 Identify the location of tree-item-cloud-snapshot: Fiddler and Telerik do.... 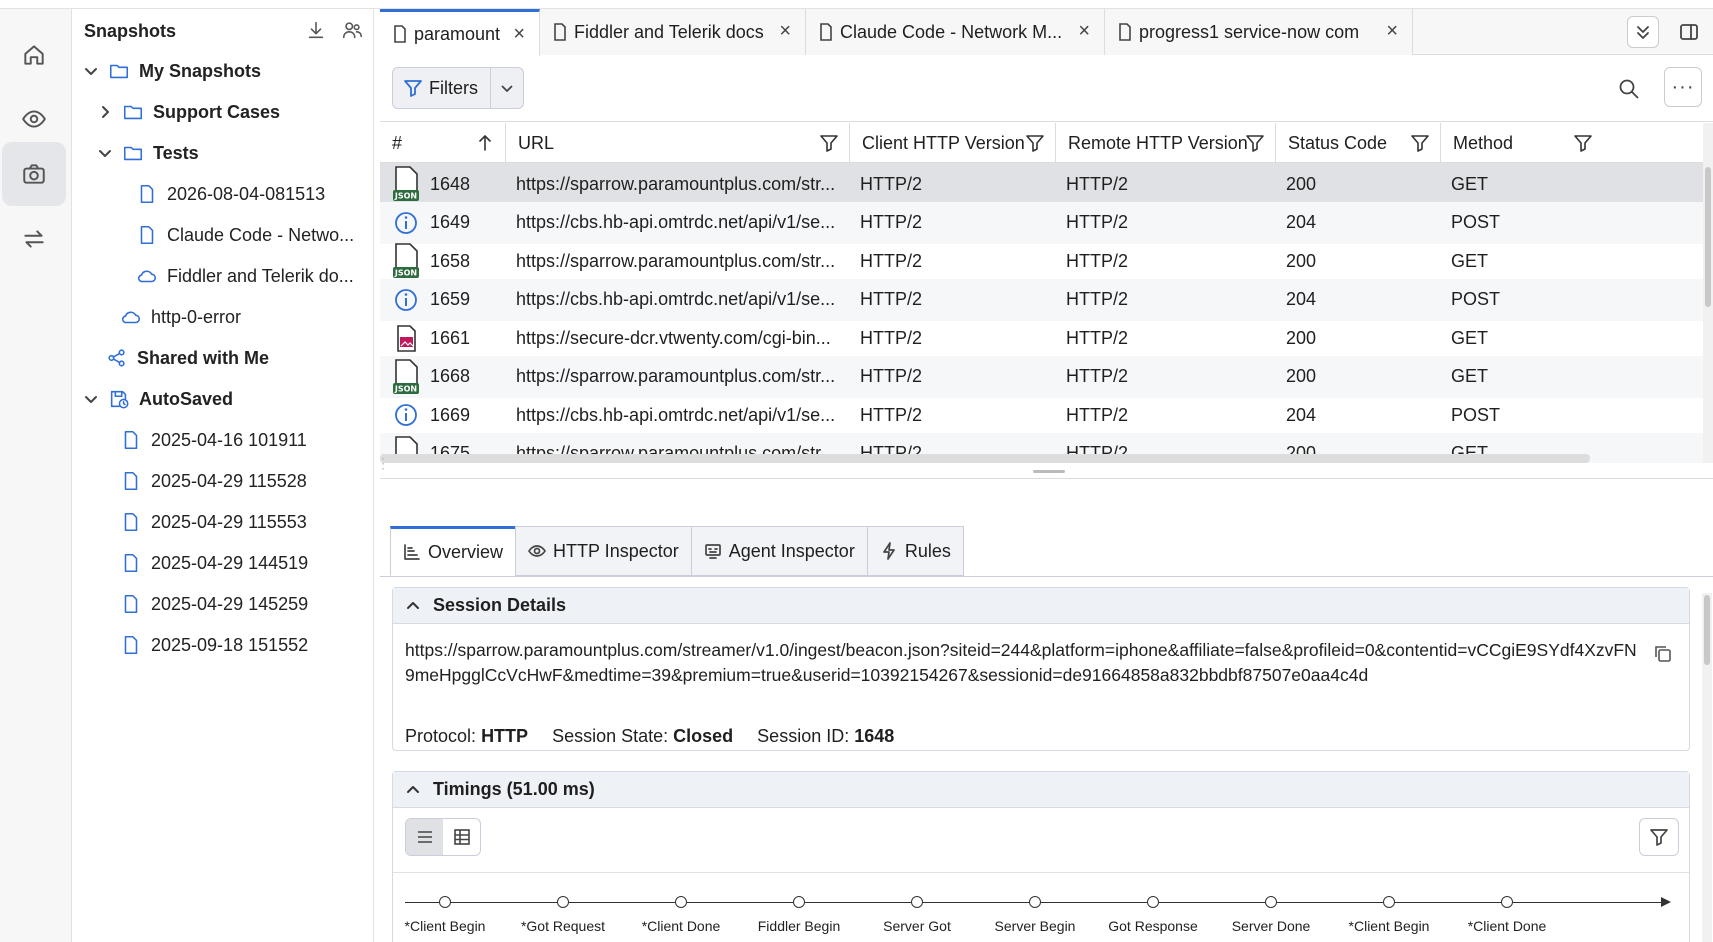
(245, 276).